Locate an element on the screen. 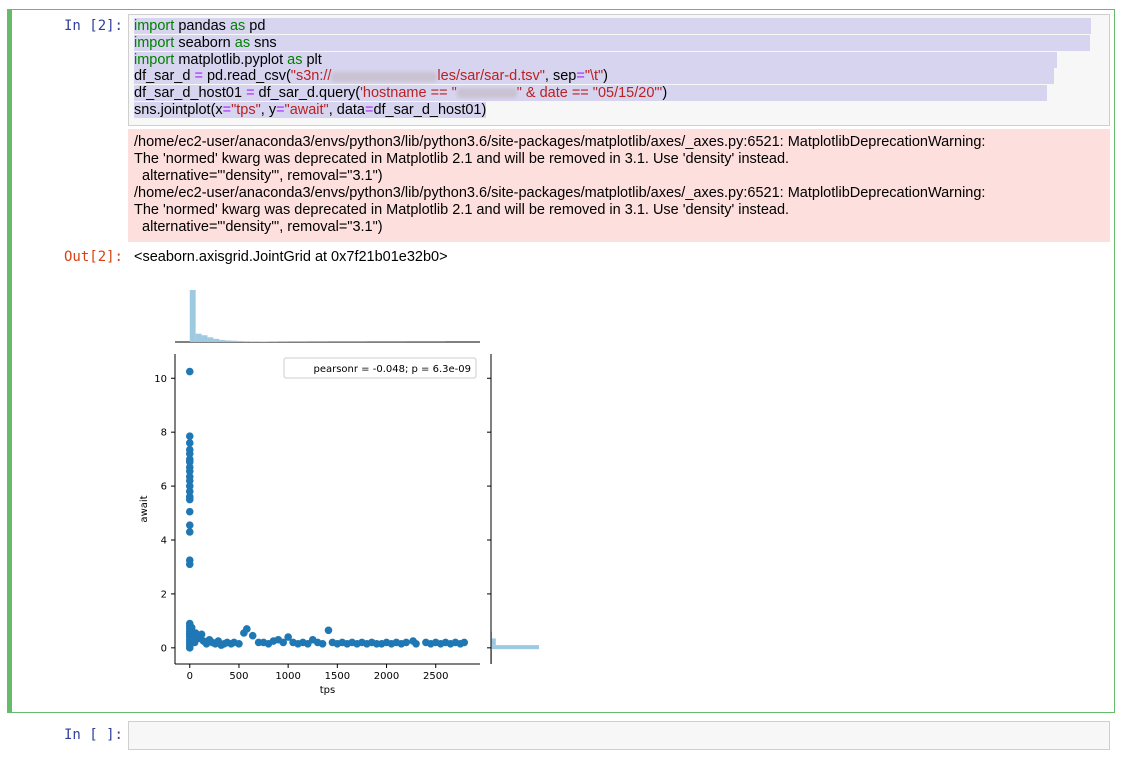  string-literal: "tps" is located at coordinates (246, 109).